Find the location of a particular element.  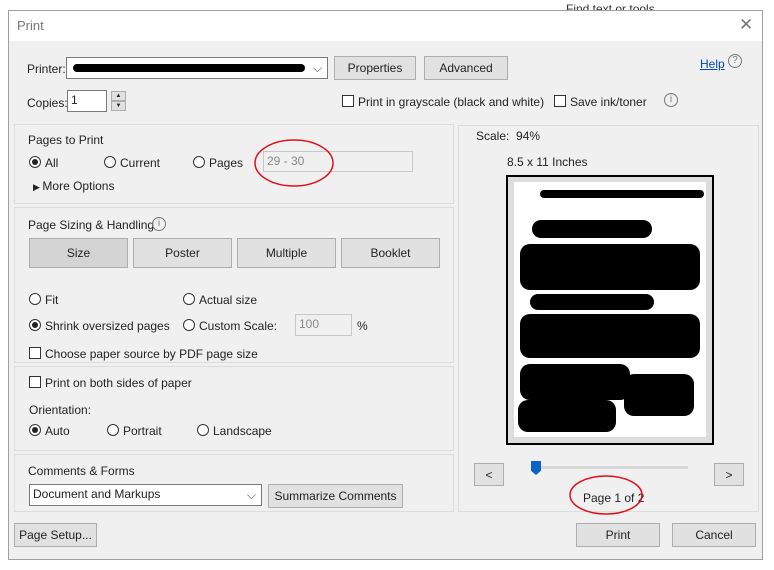

annotation-circle-pages is located at coordinates (294, 163).